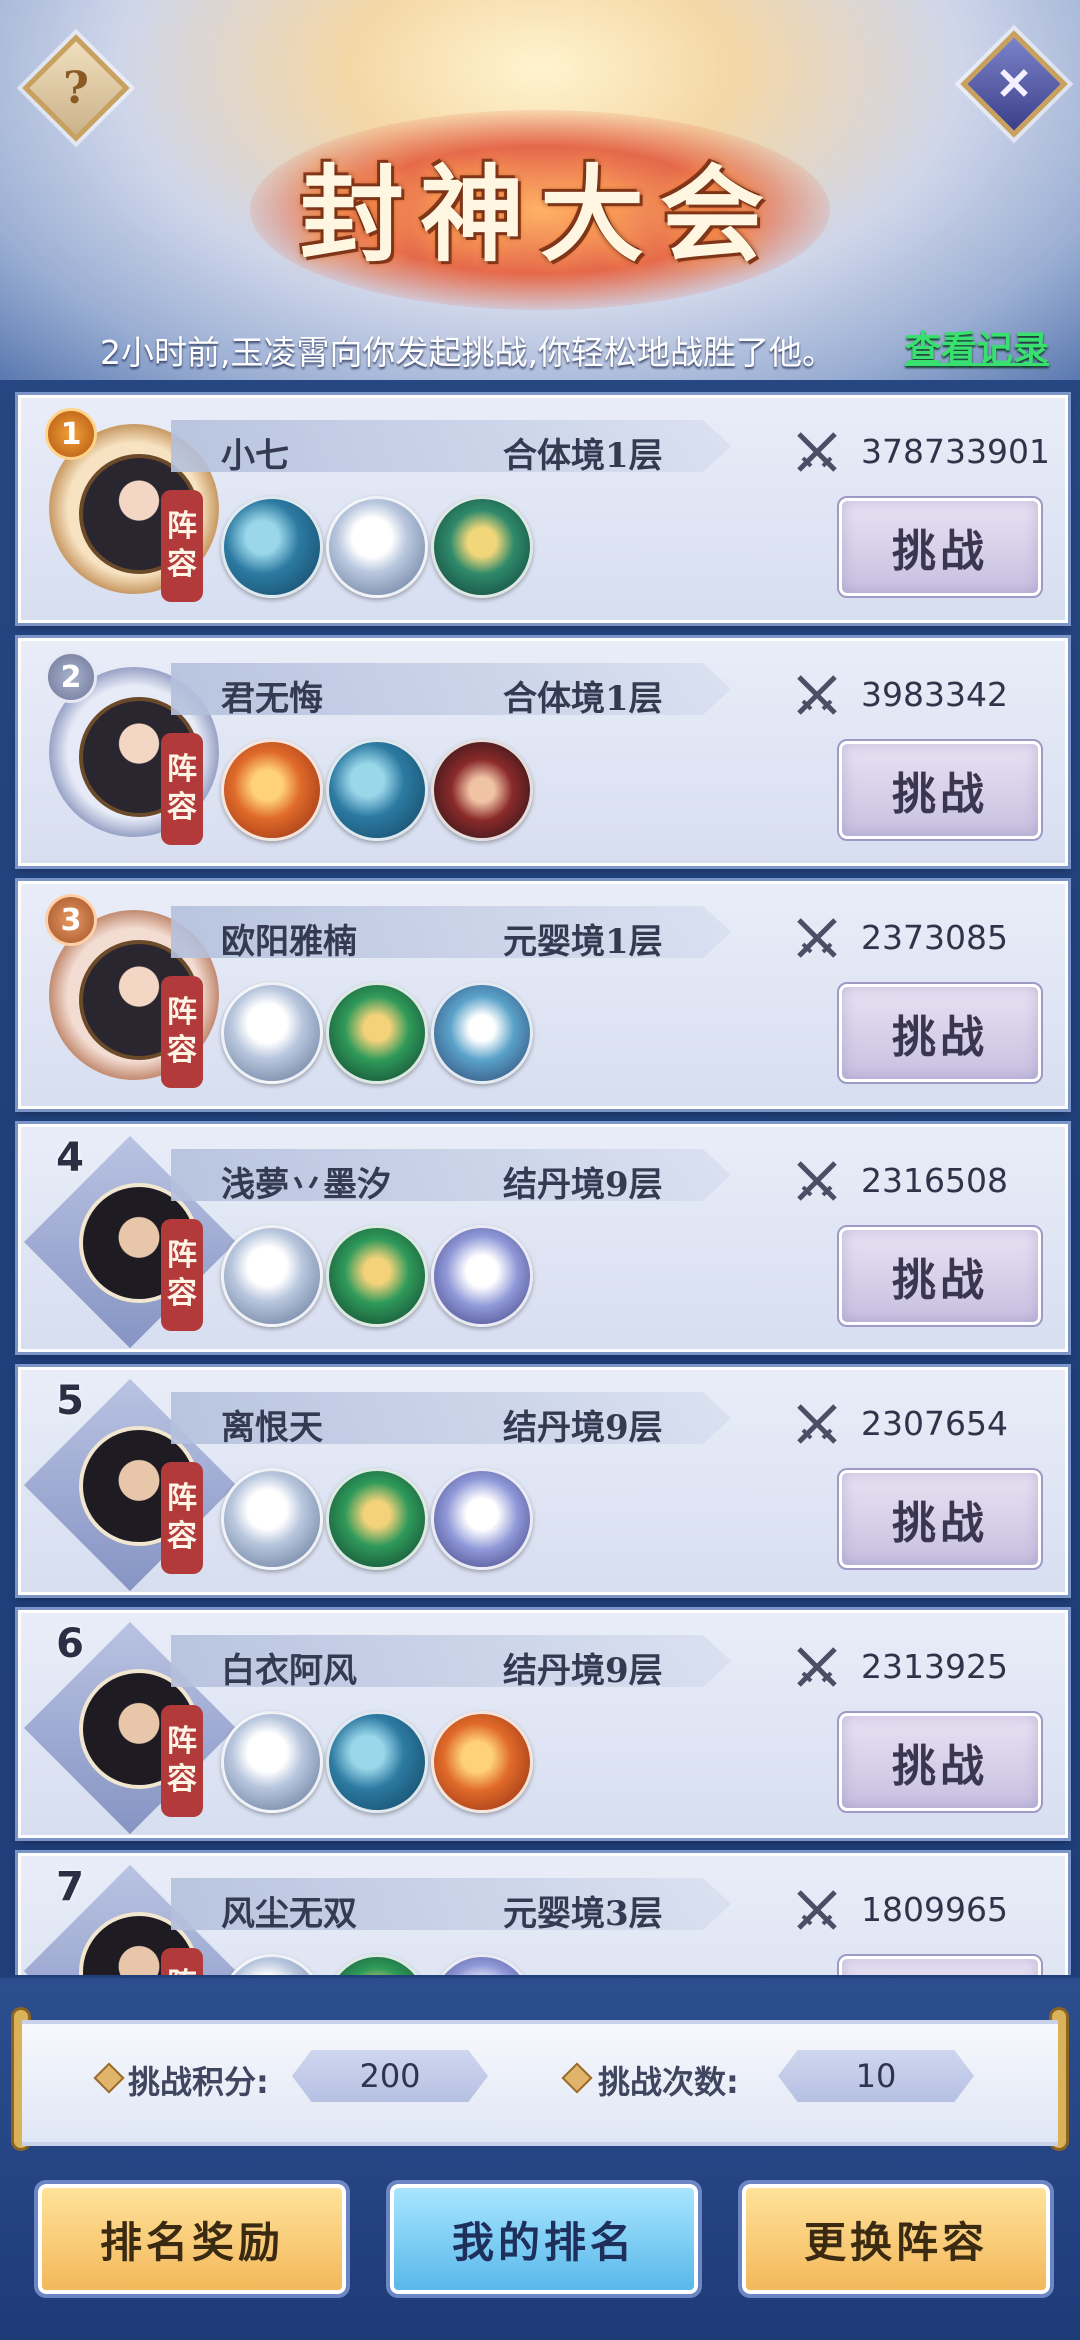  What do you see at coordinates (71, 677) in the screenshot?
I see `rank-badge: 2` at bounding box center [71, 677].